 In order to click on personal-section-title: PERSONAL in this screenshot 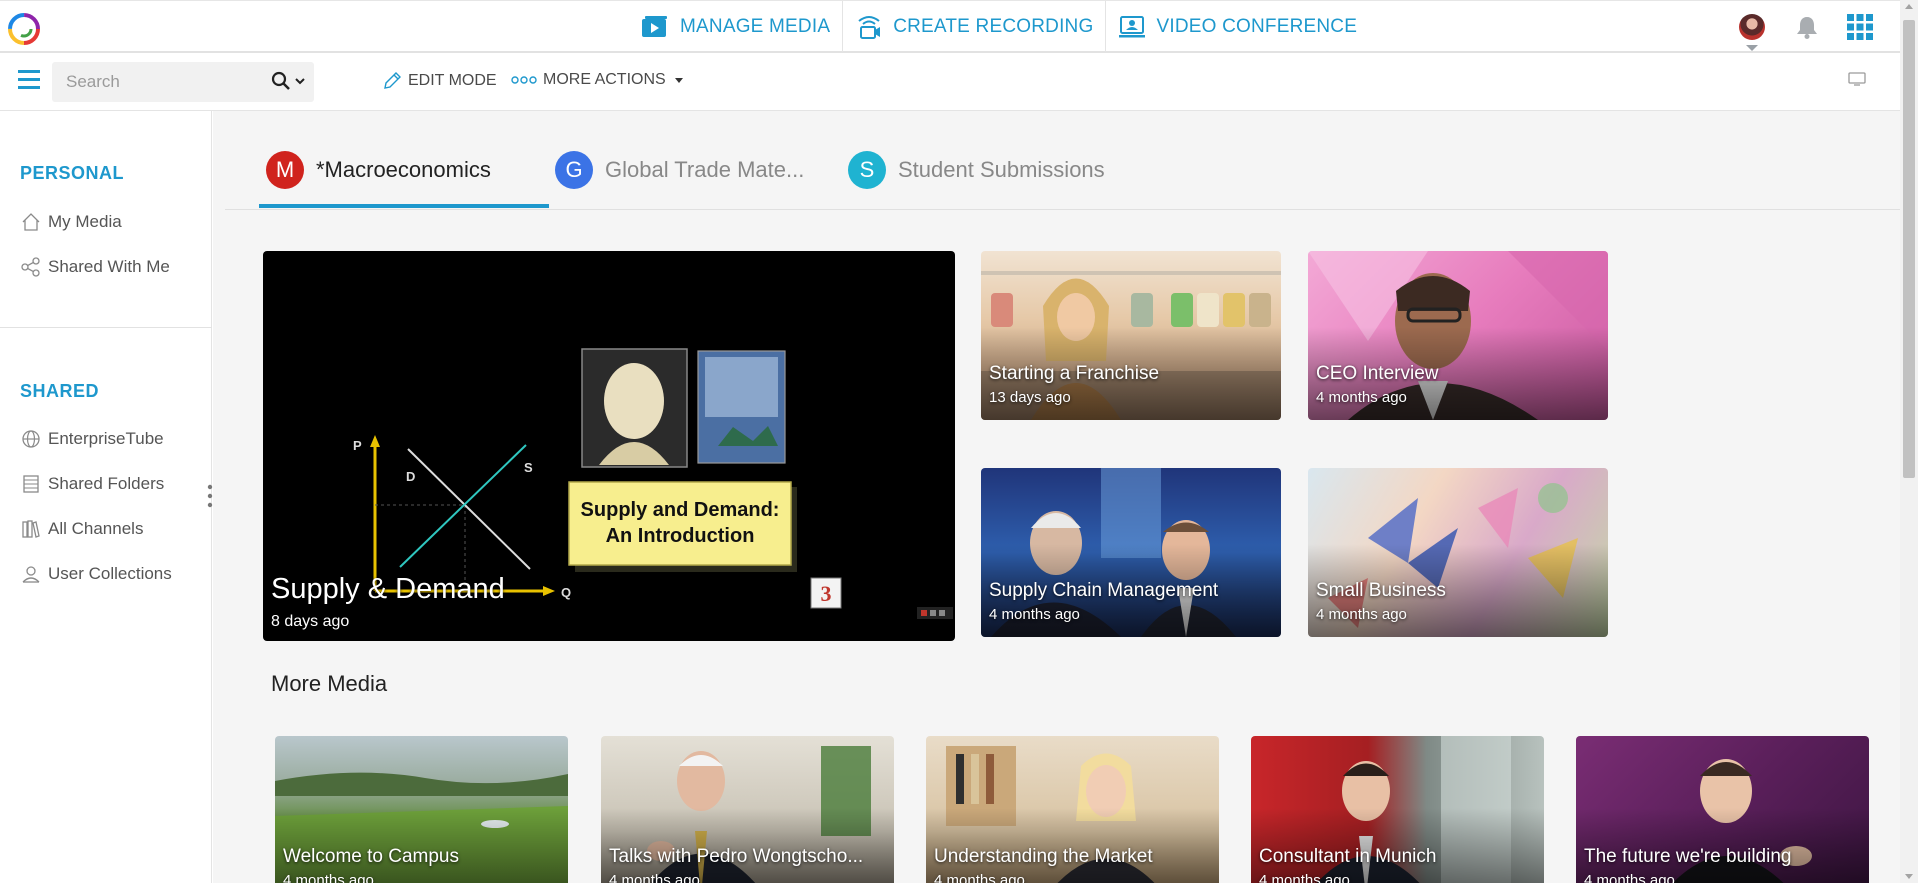, I will do `click(72, 173)`.